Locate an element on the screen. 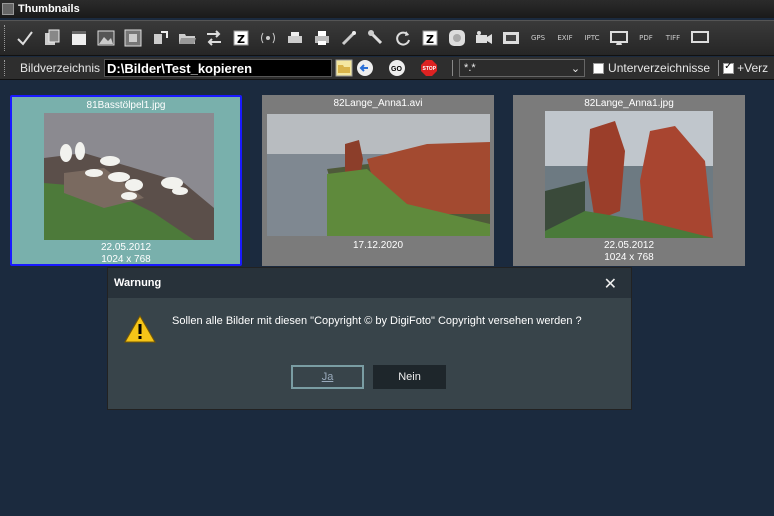 The width and height of the screenshot is (774, 516). svg-text: GO is located at coordinates (396, 69).